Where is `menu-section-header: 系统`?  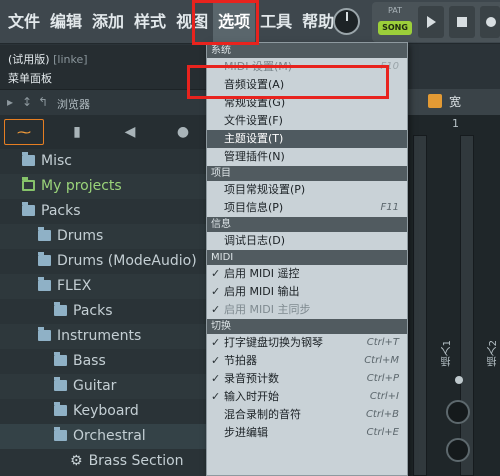 menu-section-header: 系统 is located at coordinates (307, 50).